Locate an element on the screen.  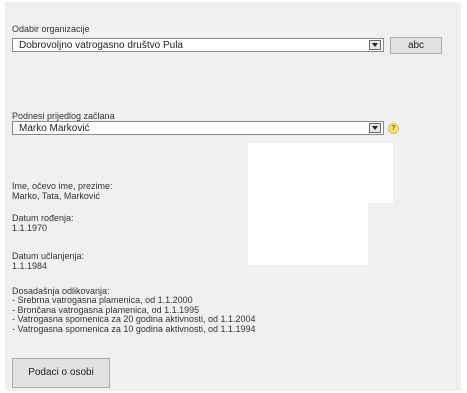
name-label: Ime, očevo ime, prezime: is located at coordinates (62, 186).